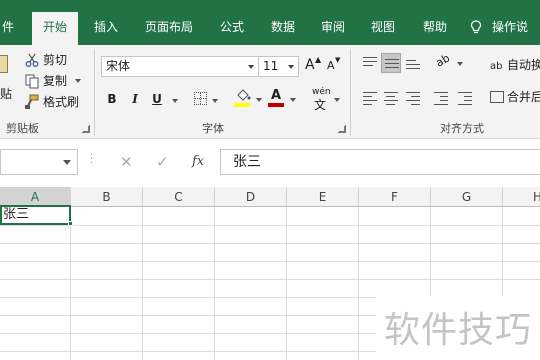 The width and height of the screenshot is (540, 360). What do you see at coordinates (215, 101) in the screenshot?
I see `borders-dropdown-icon` at bounding box center [215, 101].